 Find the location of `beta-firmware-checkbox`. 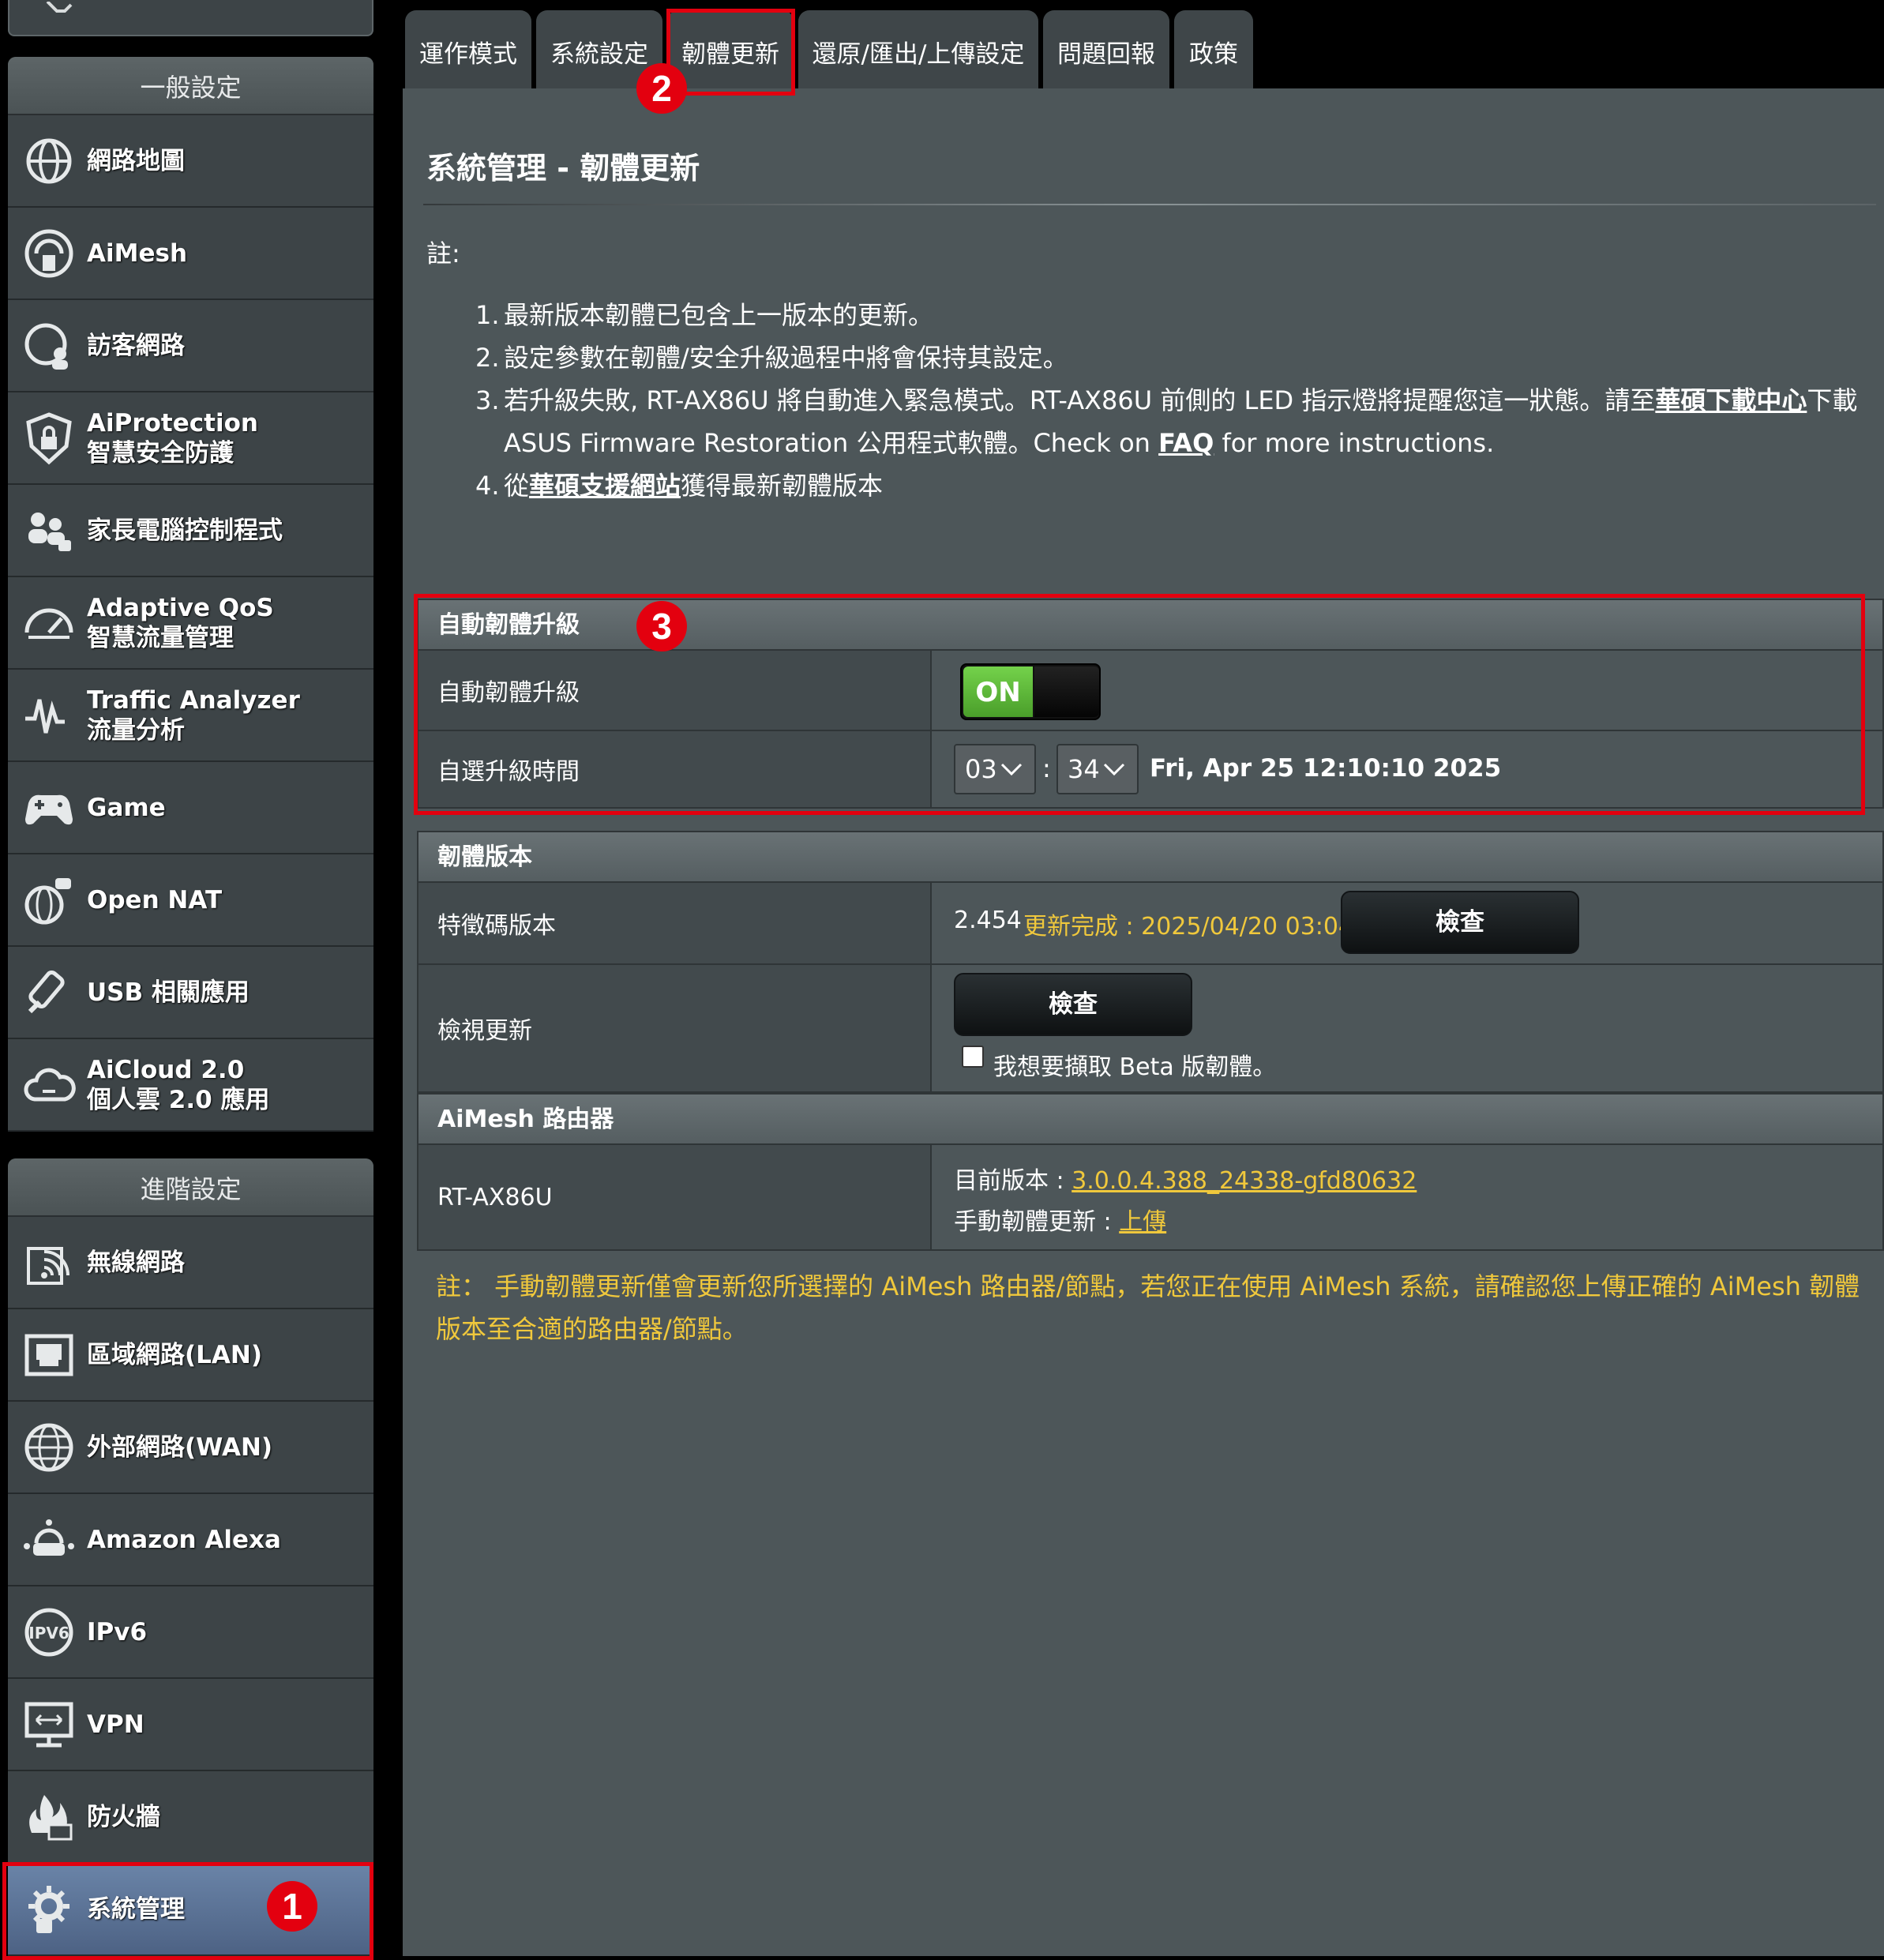

beta-firmware-checkbox is located at coordinates (973, 1057).